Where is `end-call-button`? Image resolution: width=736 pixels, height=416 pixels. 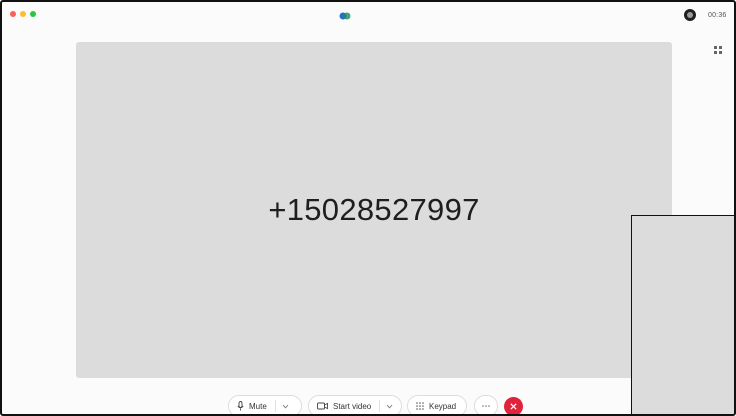
end-call-button is located at coordinates (513, 405).